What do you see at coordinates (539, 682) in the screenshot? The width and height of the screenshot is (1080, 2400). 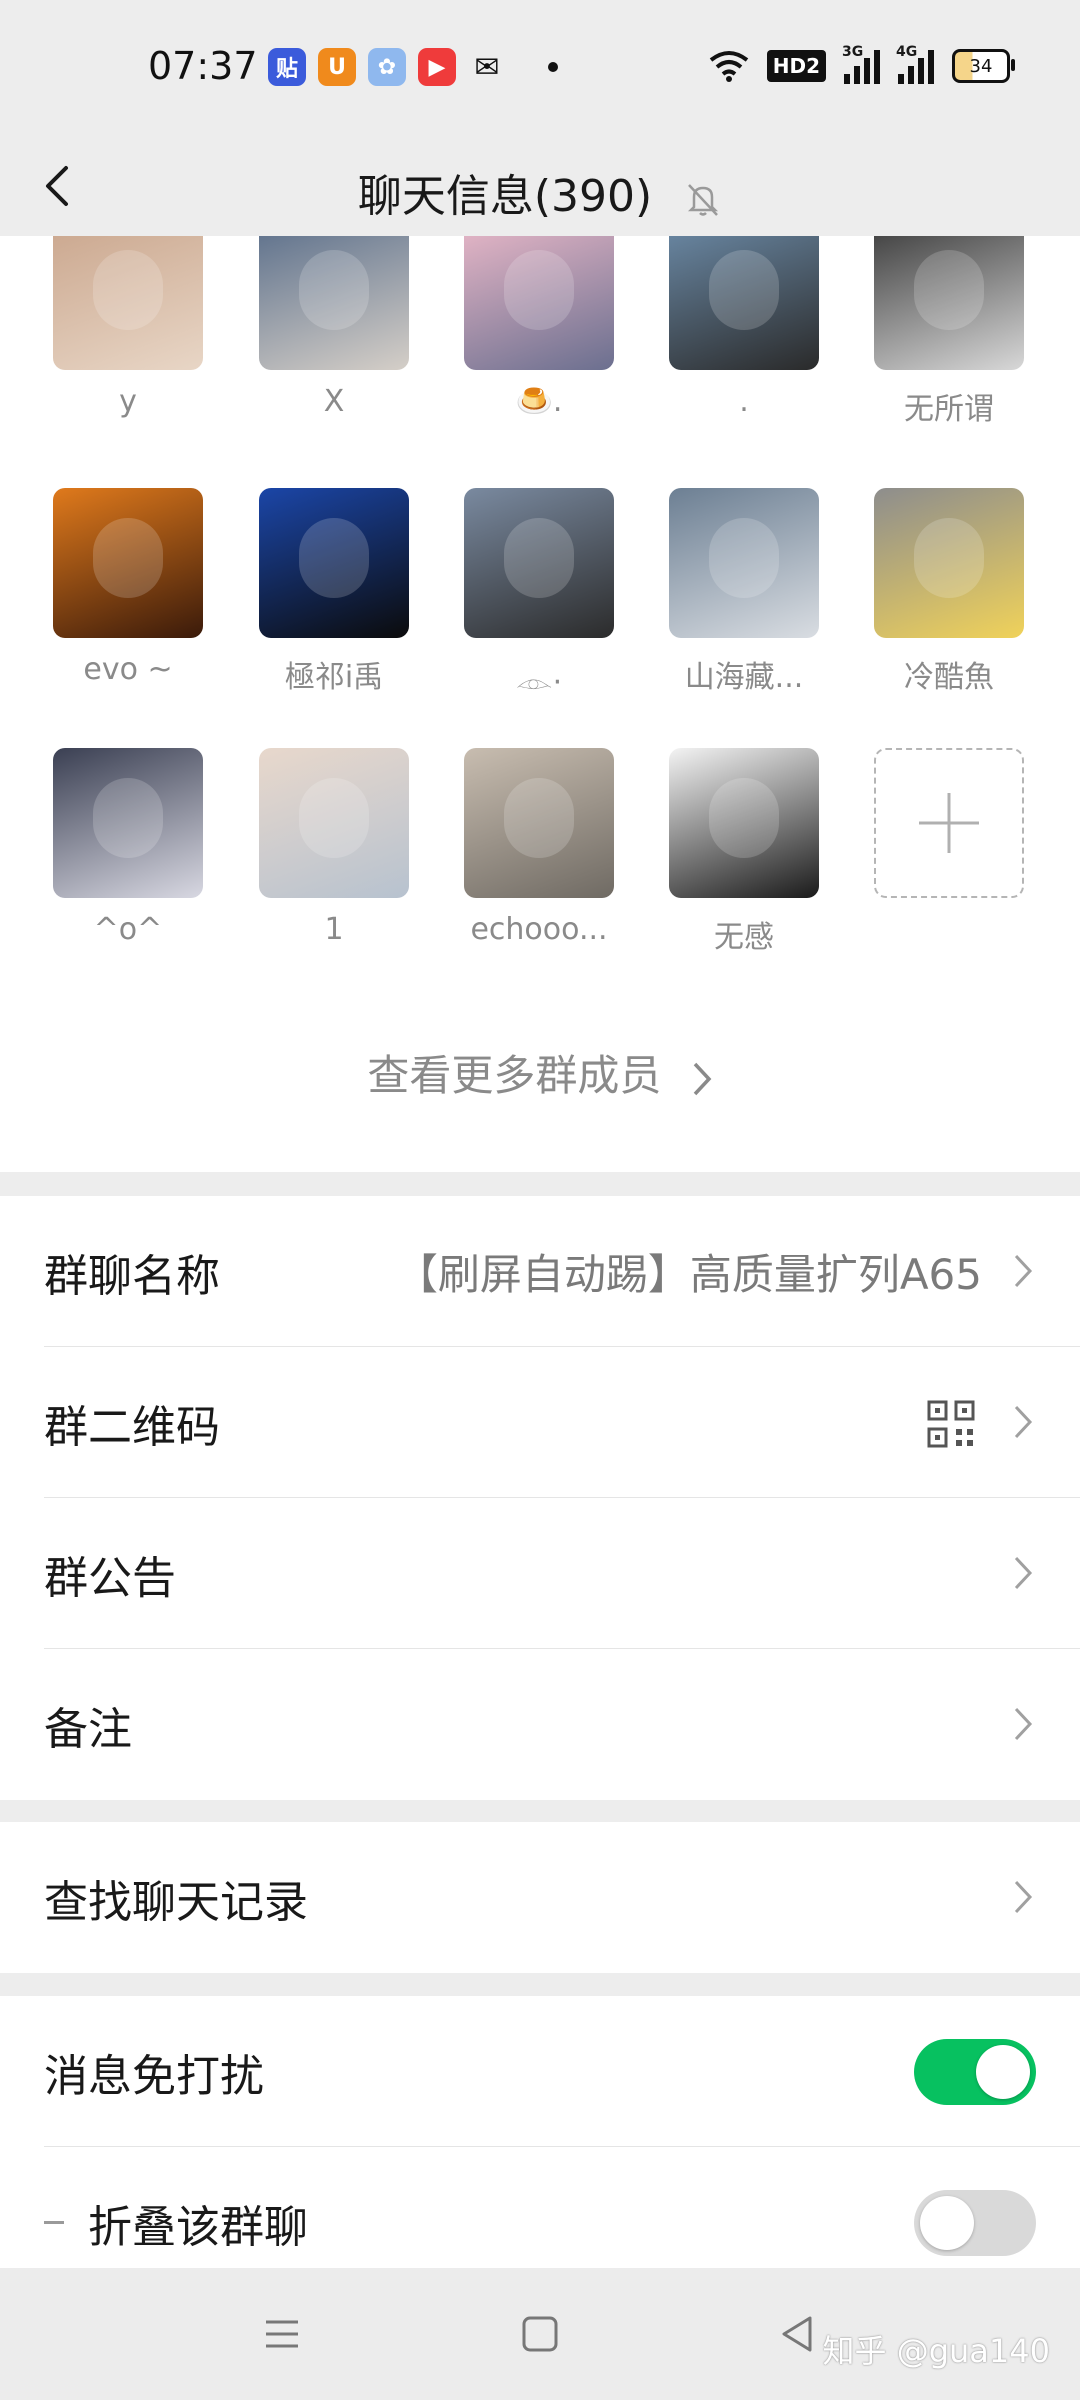 I see `member-name: 𓁹·` at bounding box center [539, 682].